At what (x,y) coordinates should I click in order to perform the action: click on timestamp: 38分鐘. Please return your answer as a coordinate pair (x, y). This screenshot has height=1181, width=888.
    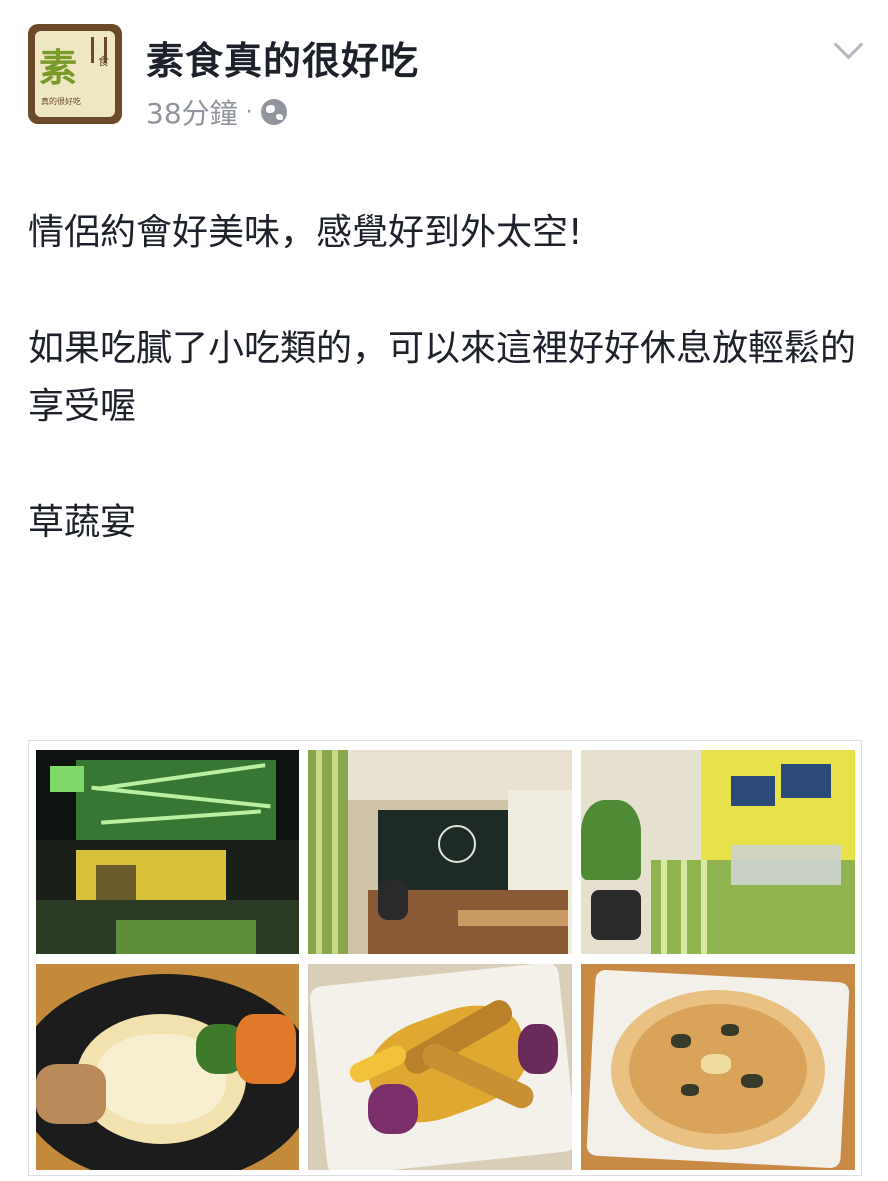
    Looking at the image, I should click on (192, 112).